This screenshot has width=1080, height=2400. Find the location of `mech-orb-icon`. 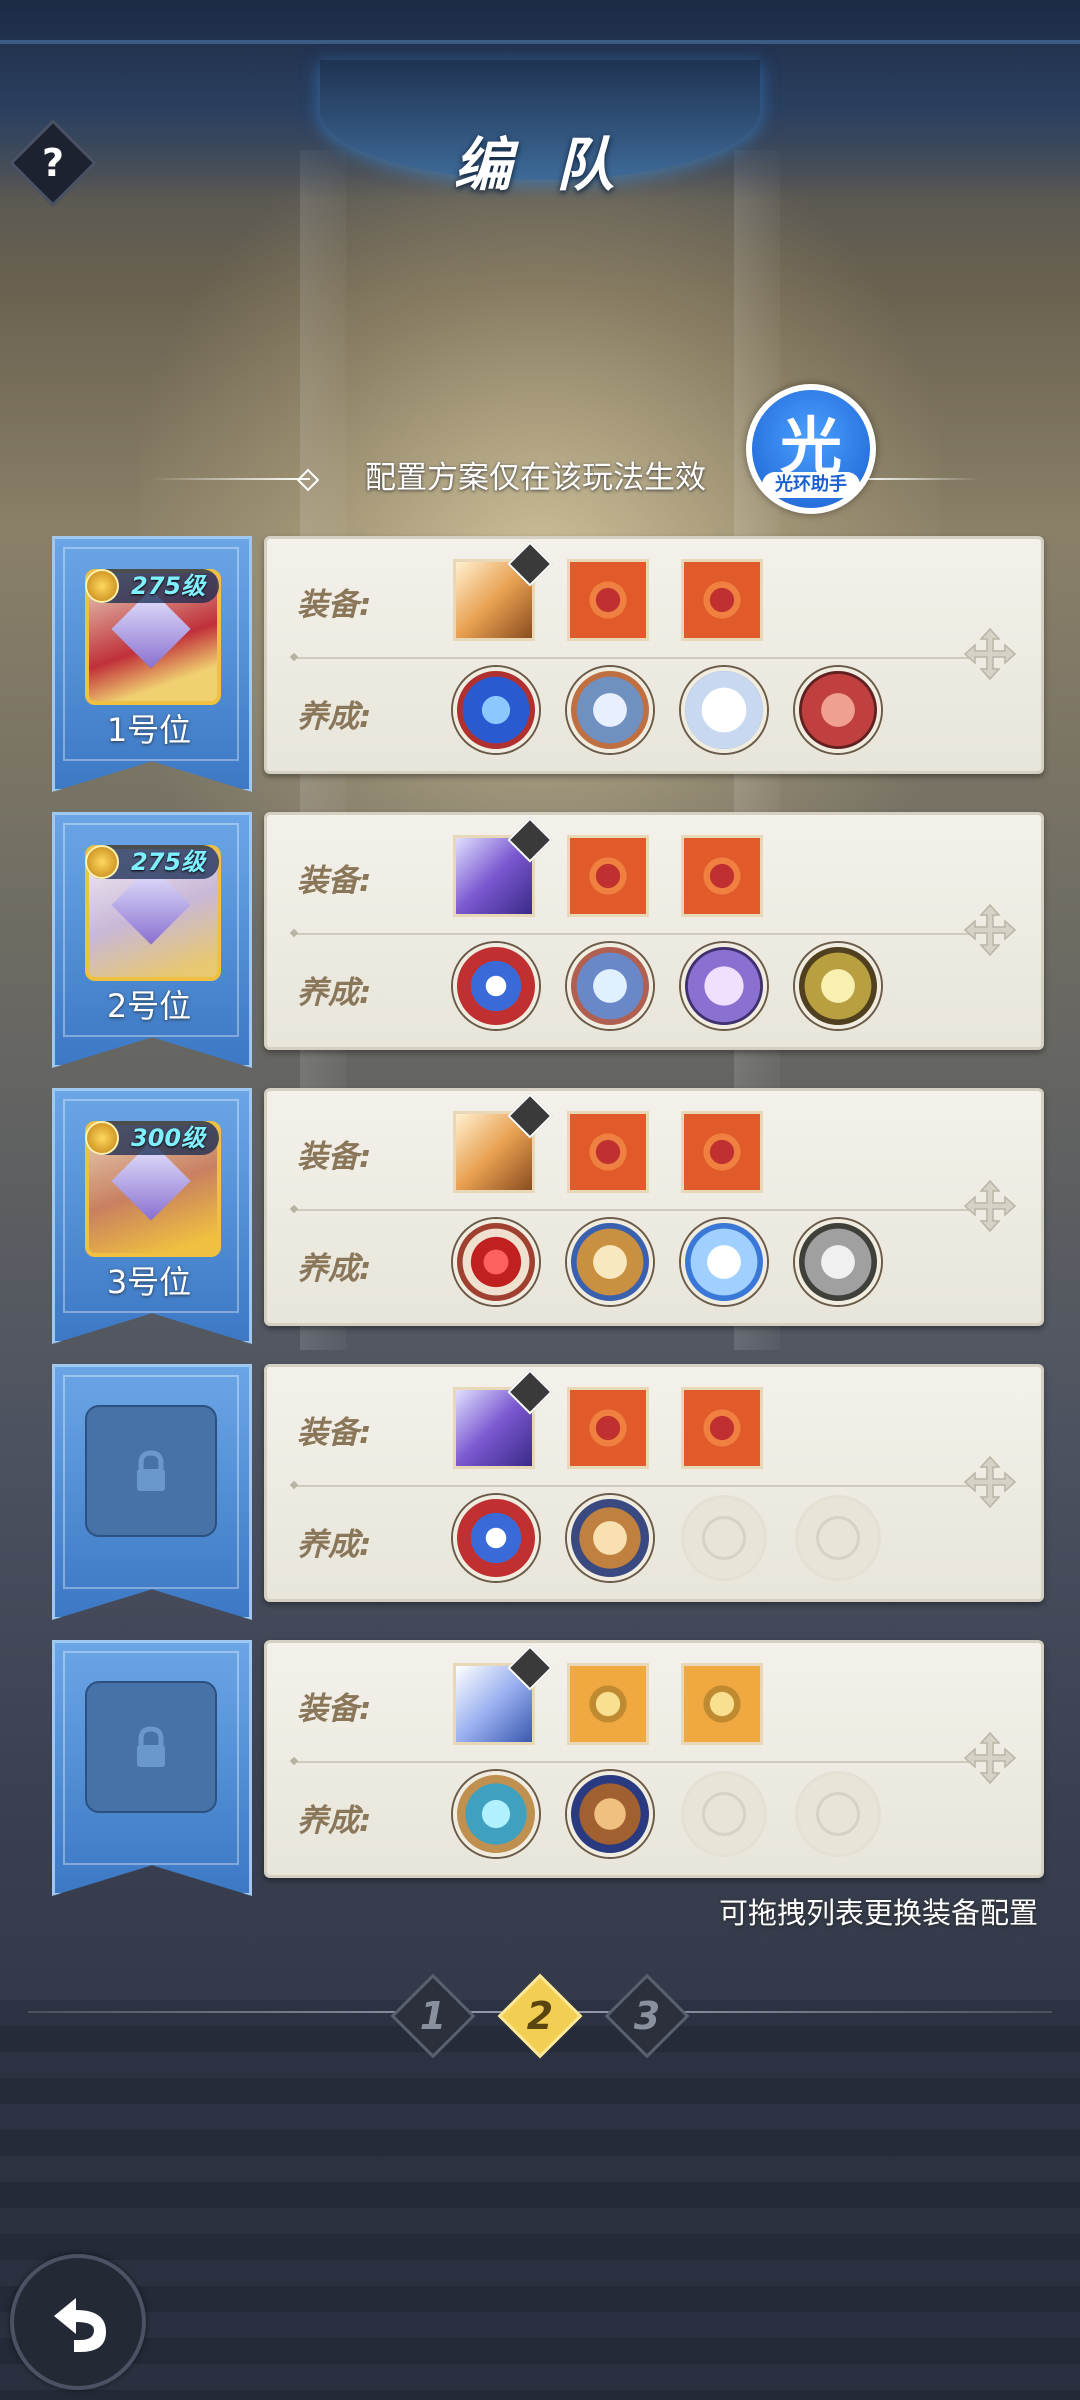

mech-orb-icon is located at coordinates (610, 986).